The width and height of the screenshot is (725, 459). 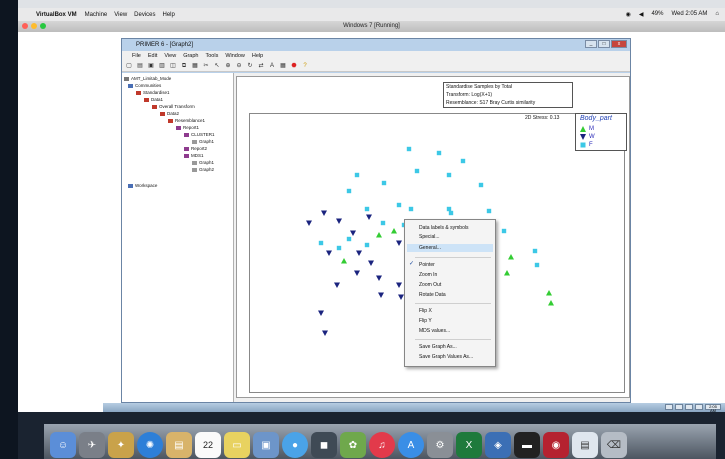 What do you see at coordinates (173, 106) in the screenshot?
I see `tree-item: Overall Transform` at bounding box center [173, 106].